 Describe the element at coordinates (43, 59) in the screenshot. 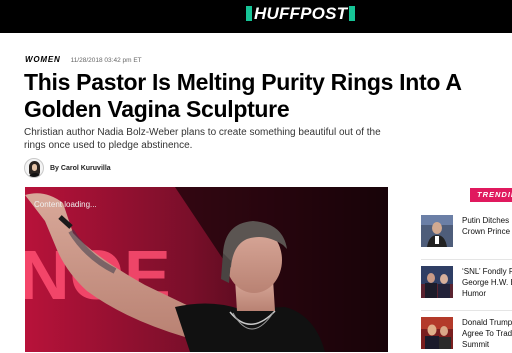

I see `section-link: WOMEN` at that location.